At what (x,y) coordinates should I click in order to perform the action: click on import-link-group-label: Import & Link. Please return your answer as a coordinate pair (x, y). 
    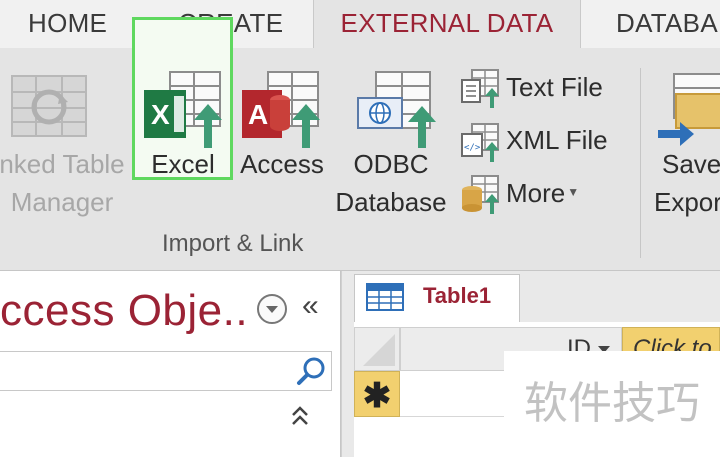
    Looking at the image, I should click on (233, 243).